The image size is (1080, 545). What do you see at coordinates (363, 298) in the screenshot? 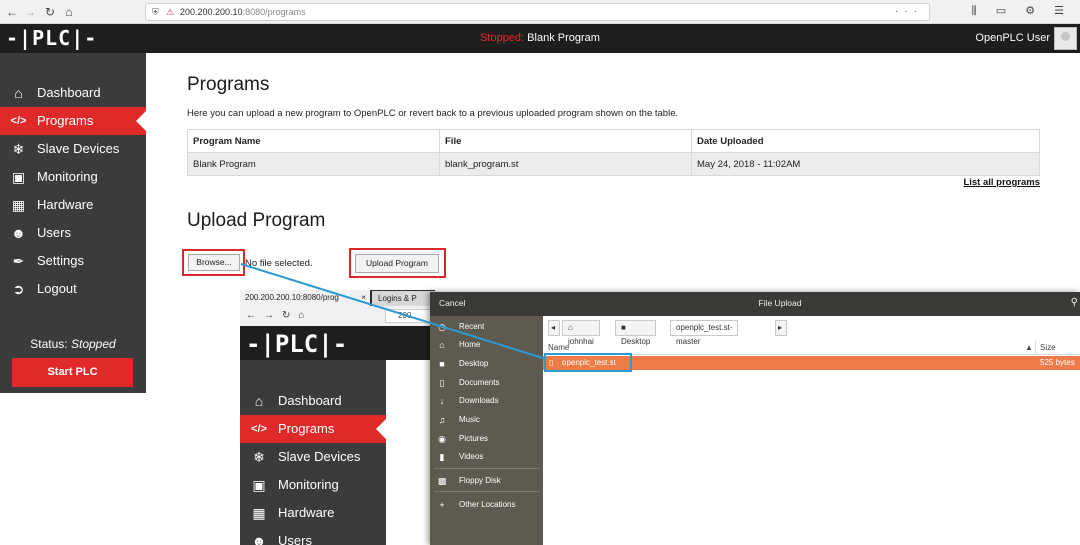
I see `close-icon: ×` at bounding box center [363, 298].